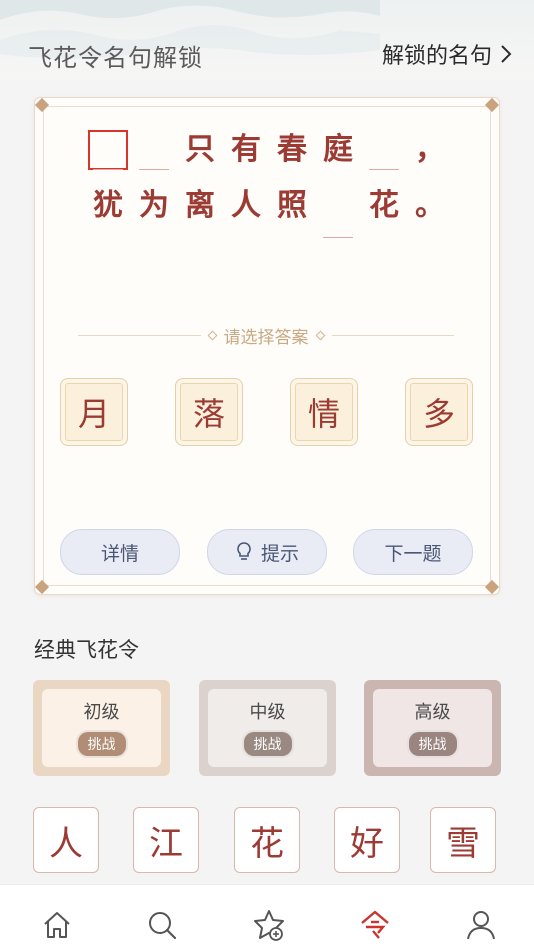 The height and width of the screenshot is (950, 534). Describe the element at coordinates (246, 205) in the screenshot. I see `poem-char: 人` at that location.